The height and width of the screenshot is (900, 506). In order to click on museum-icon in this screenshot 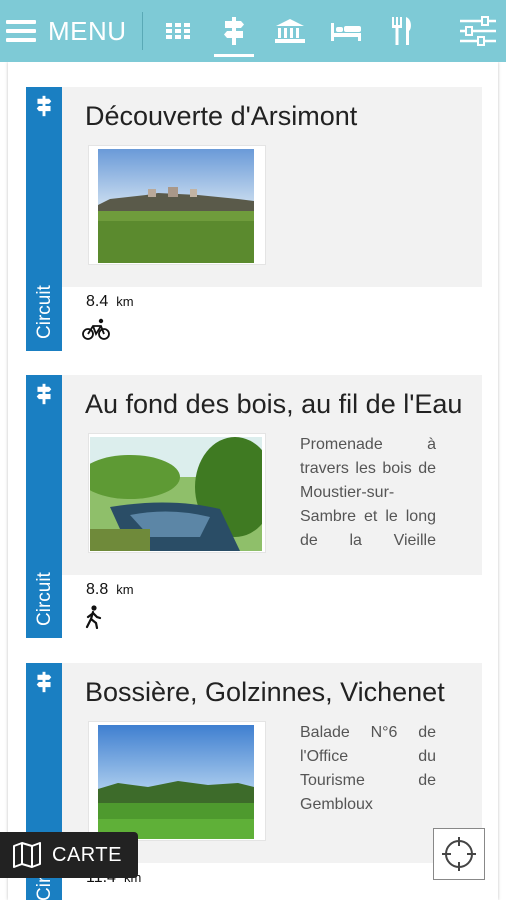, I will do `click(290, 31)`.